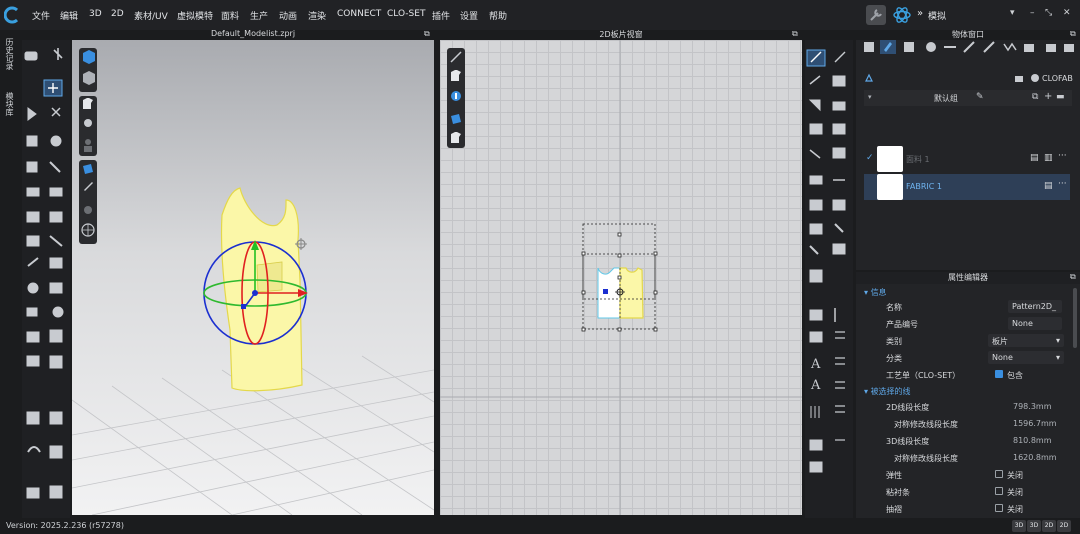 The width and height of the screenshot is (1080, 534). What do you see at coordinates (1010, 47) in the screenshot?
I see `trim-tab-icon` at bounding box center [1010, 47].